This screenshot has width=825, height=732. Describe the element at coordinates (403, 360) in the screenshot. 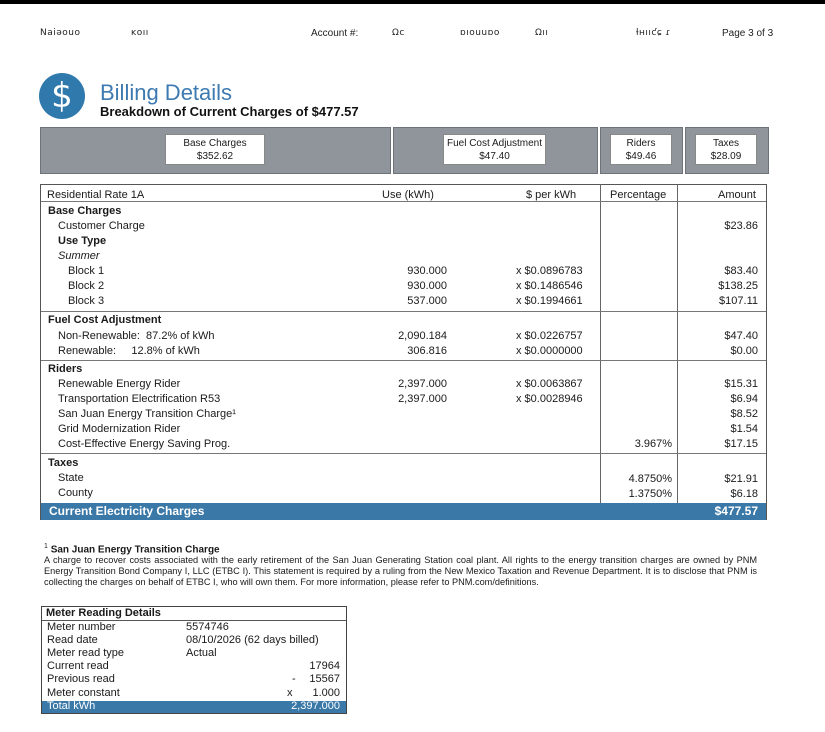

I see `fuel-section-divider` at that location.